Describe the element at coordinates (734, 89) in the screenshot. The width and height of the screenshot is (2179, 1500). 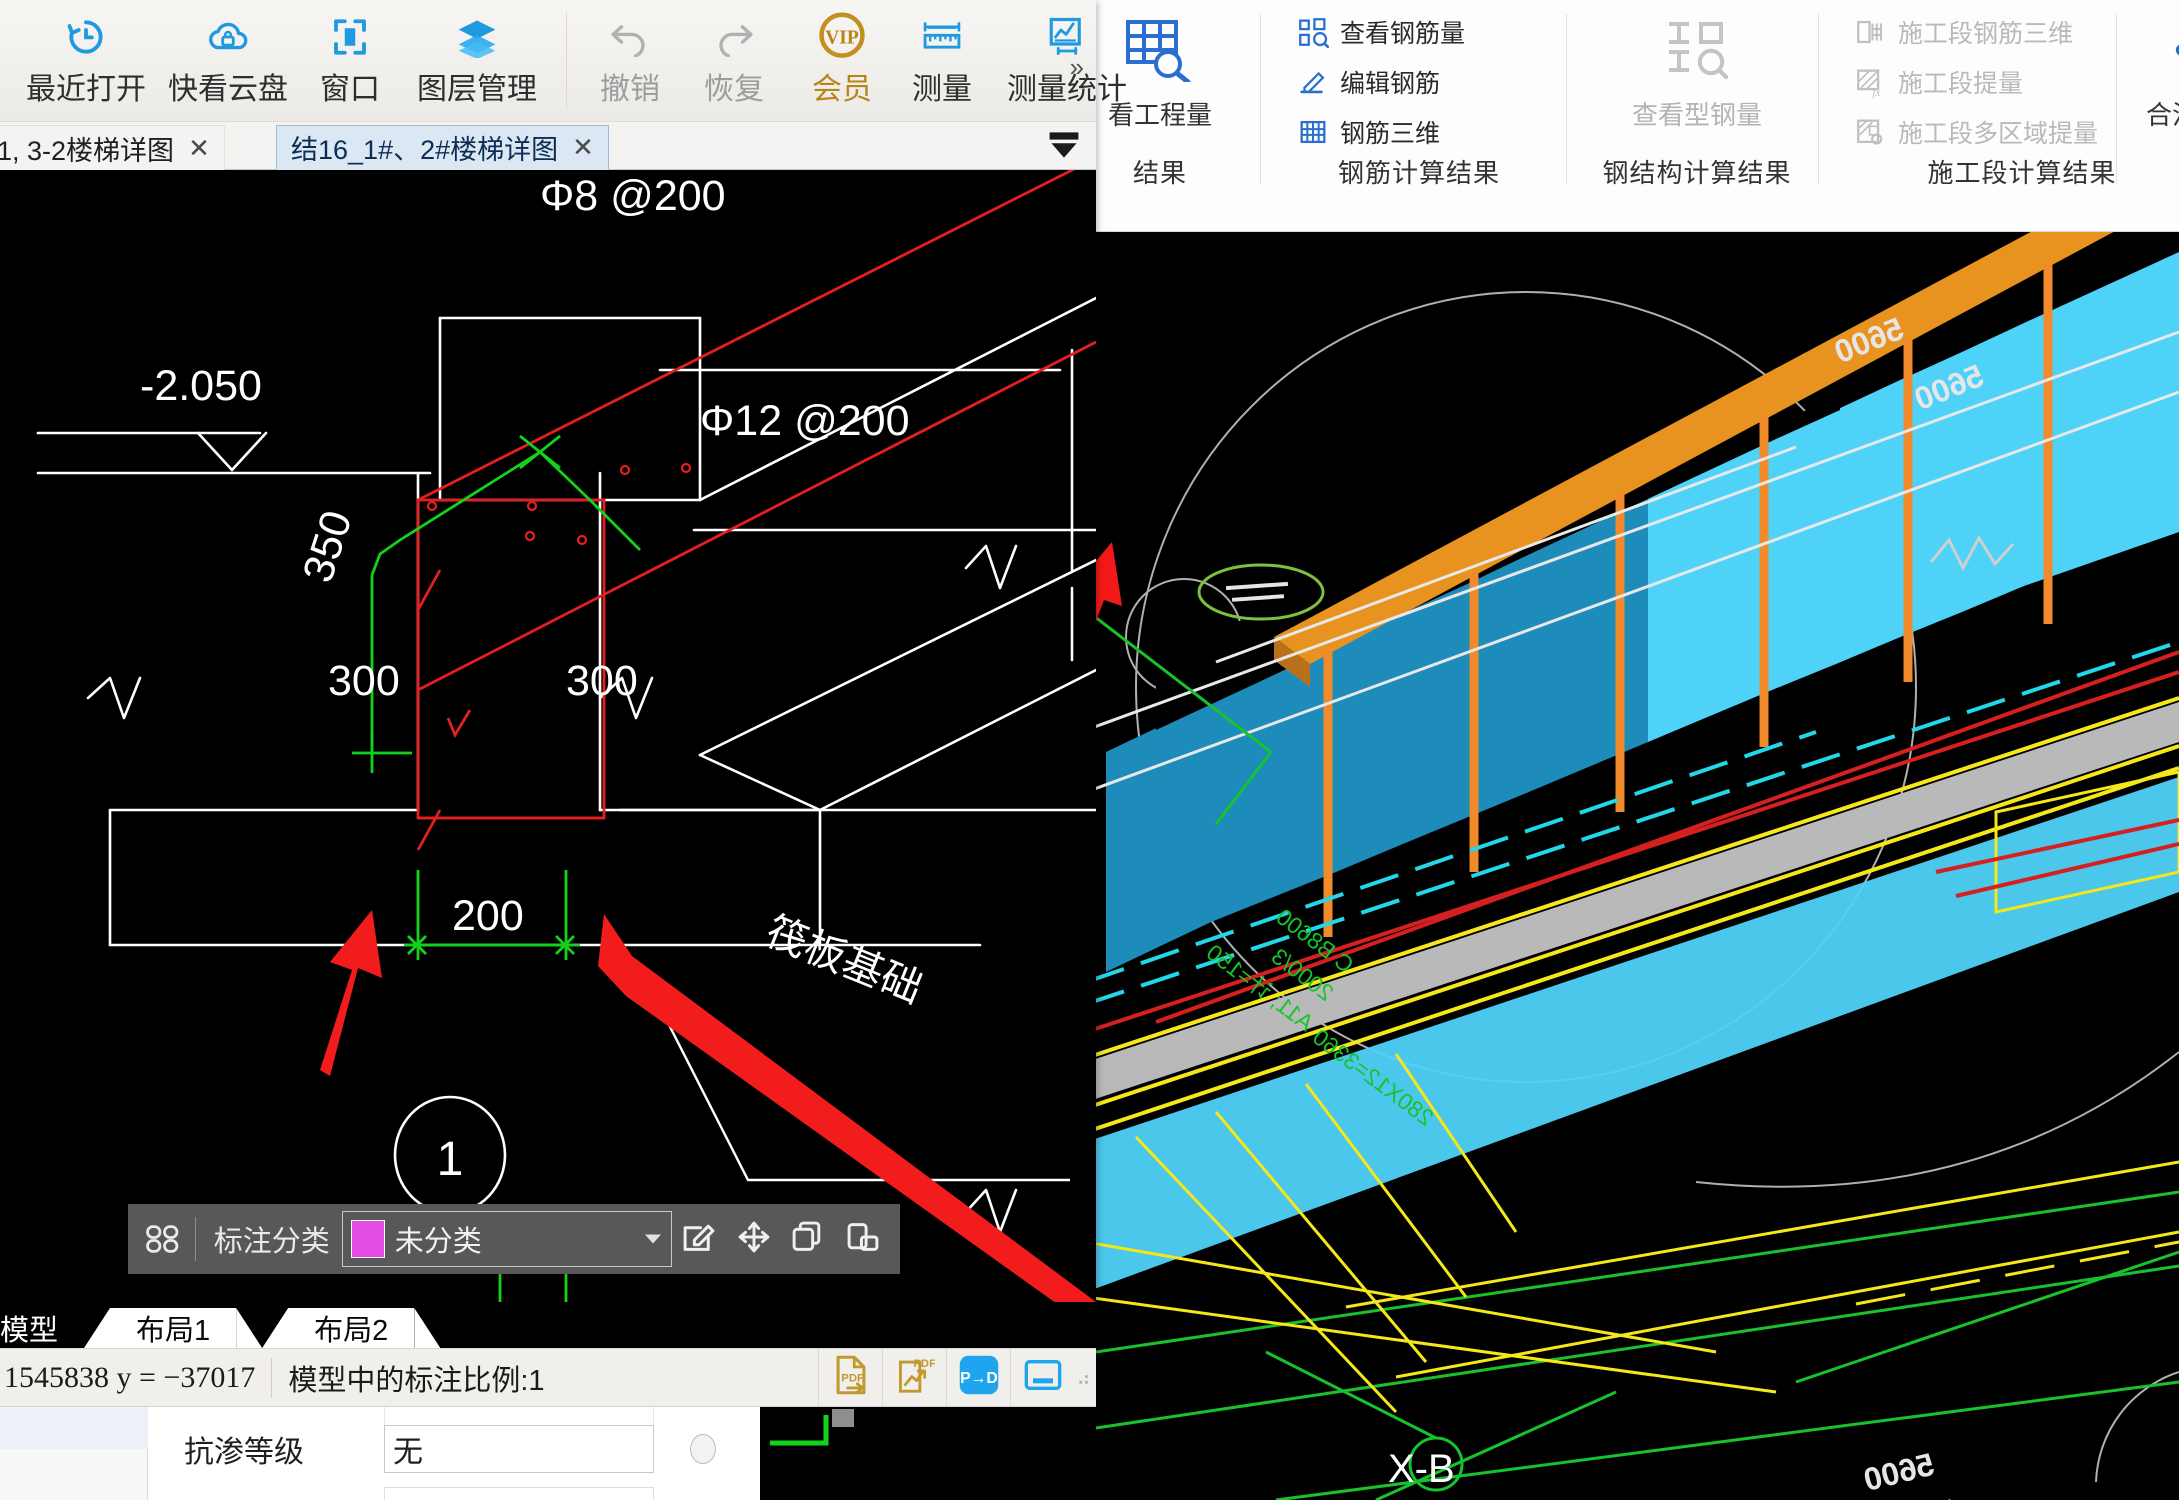
I see `redo-label: 恢复` at that location.